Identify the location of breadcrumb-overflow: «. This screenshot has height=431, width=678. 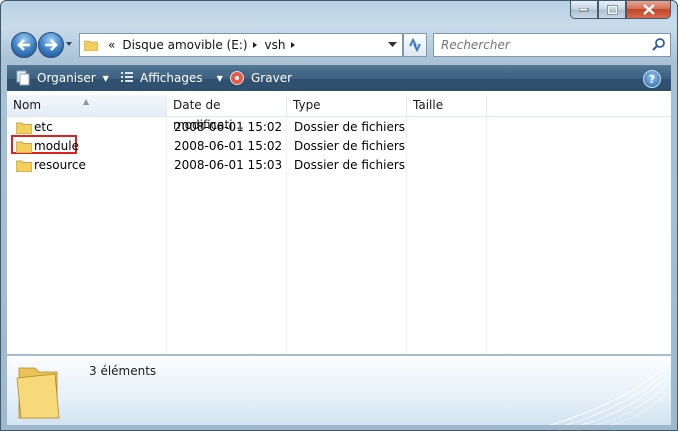
(111, 45).